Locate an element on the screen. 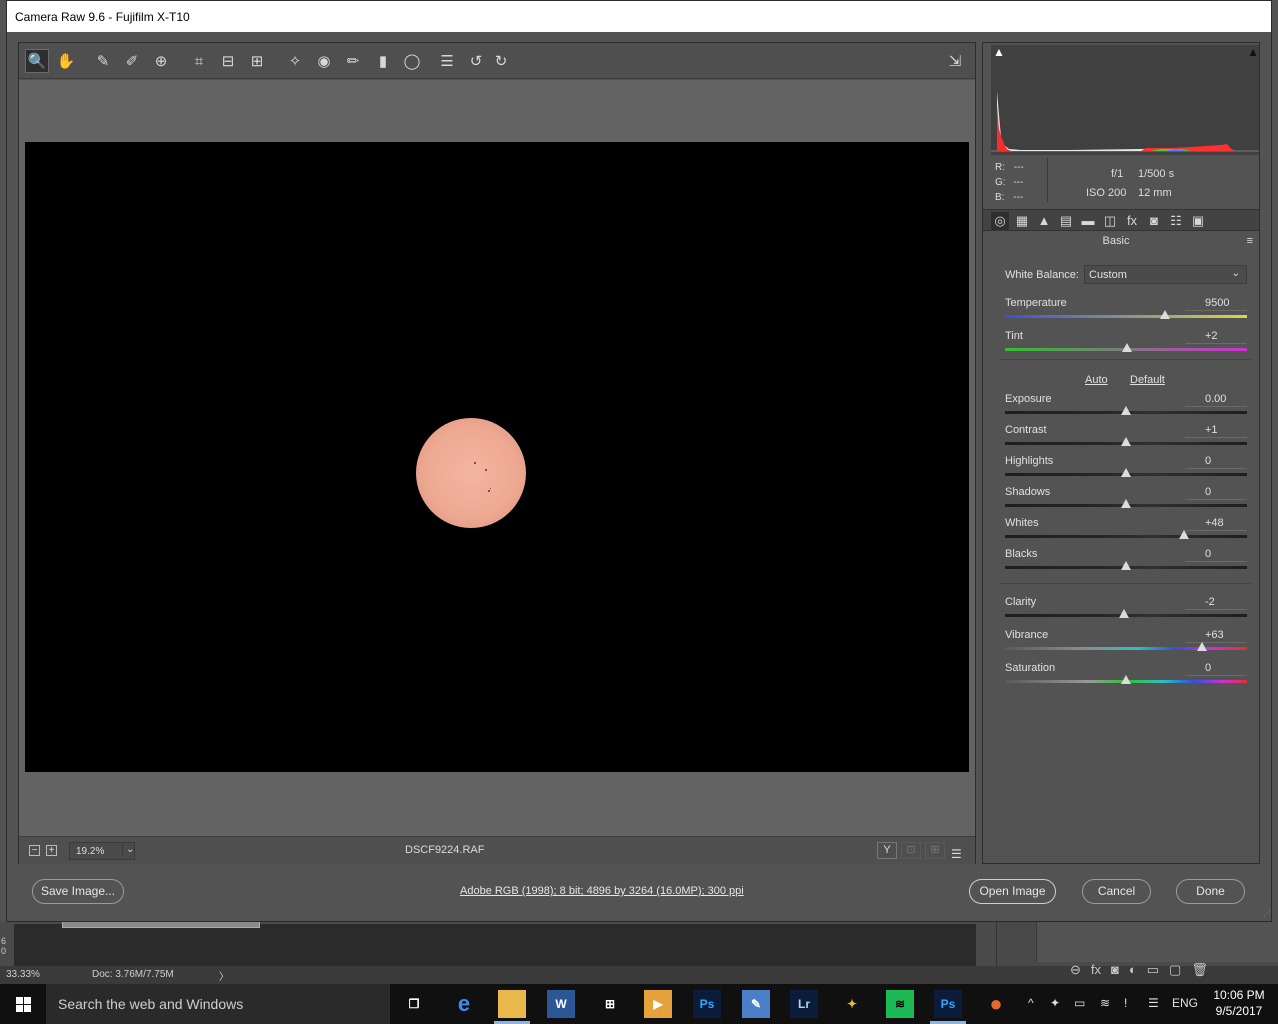  tint-value-field: +2 is located at coordinates (1216, 337).